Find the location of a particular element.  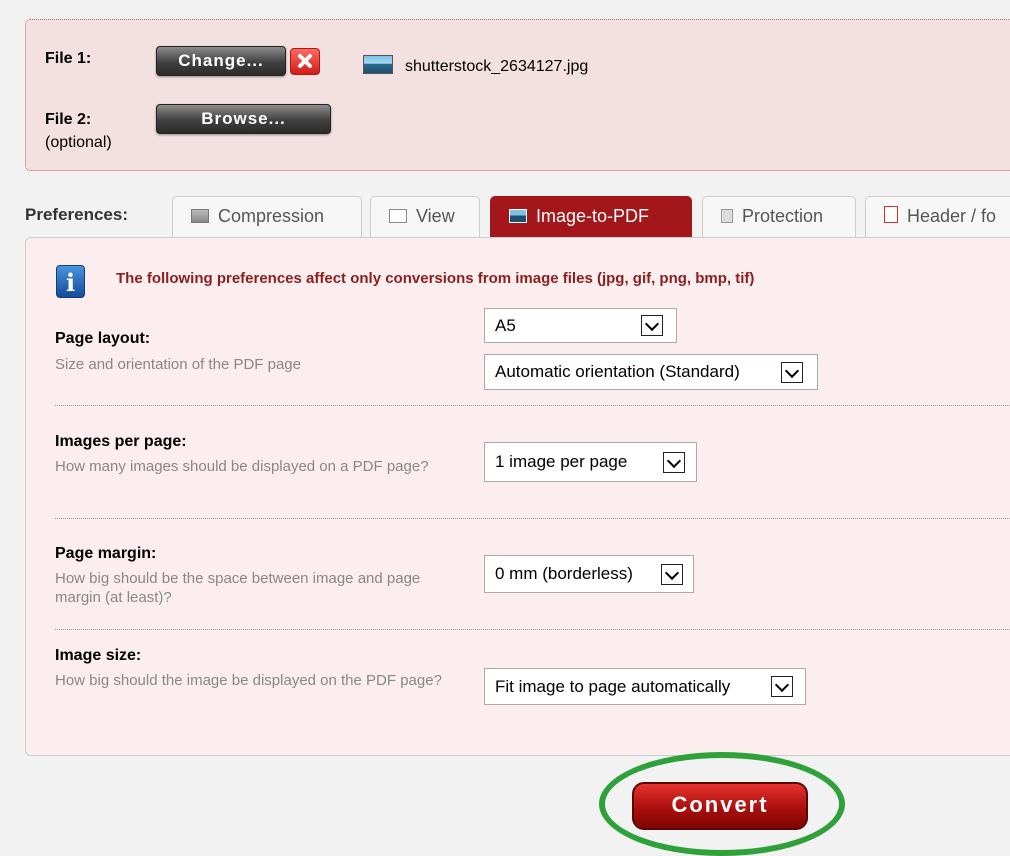

document-icon is located at coordinates (891, 214).